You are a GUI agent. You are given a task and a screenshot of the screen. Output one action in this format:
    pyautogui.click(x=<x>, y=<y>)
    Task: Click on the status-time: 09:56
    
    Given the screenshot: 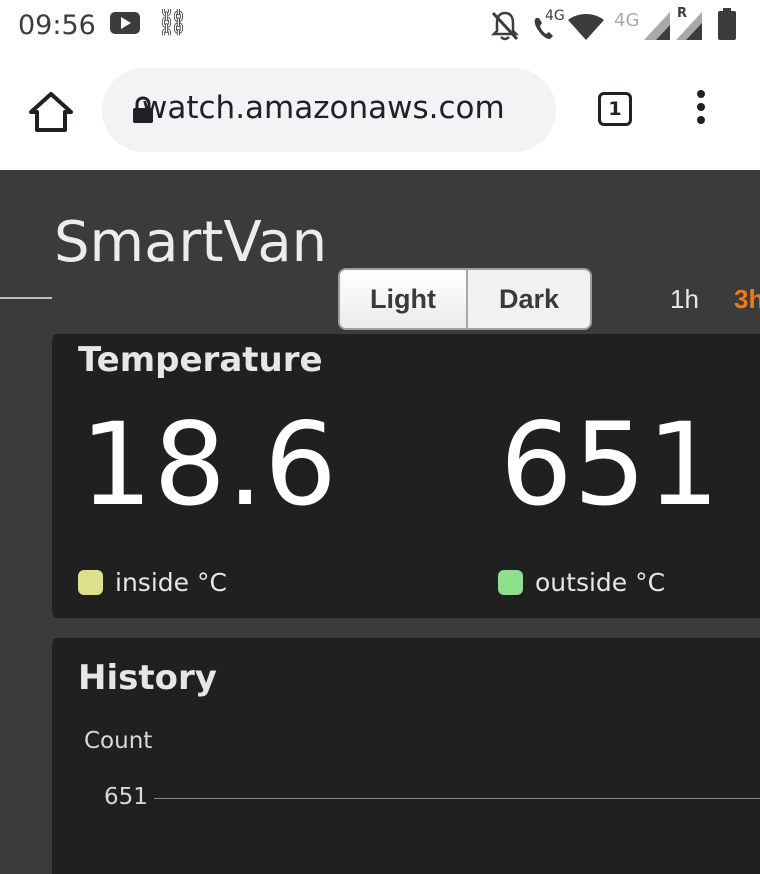 What is the action you would take?
    pyautogui.click(x=57, y=25)
    